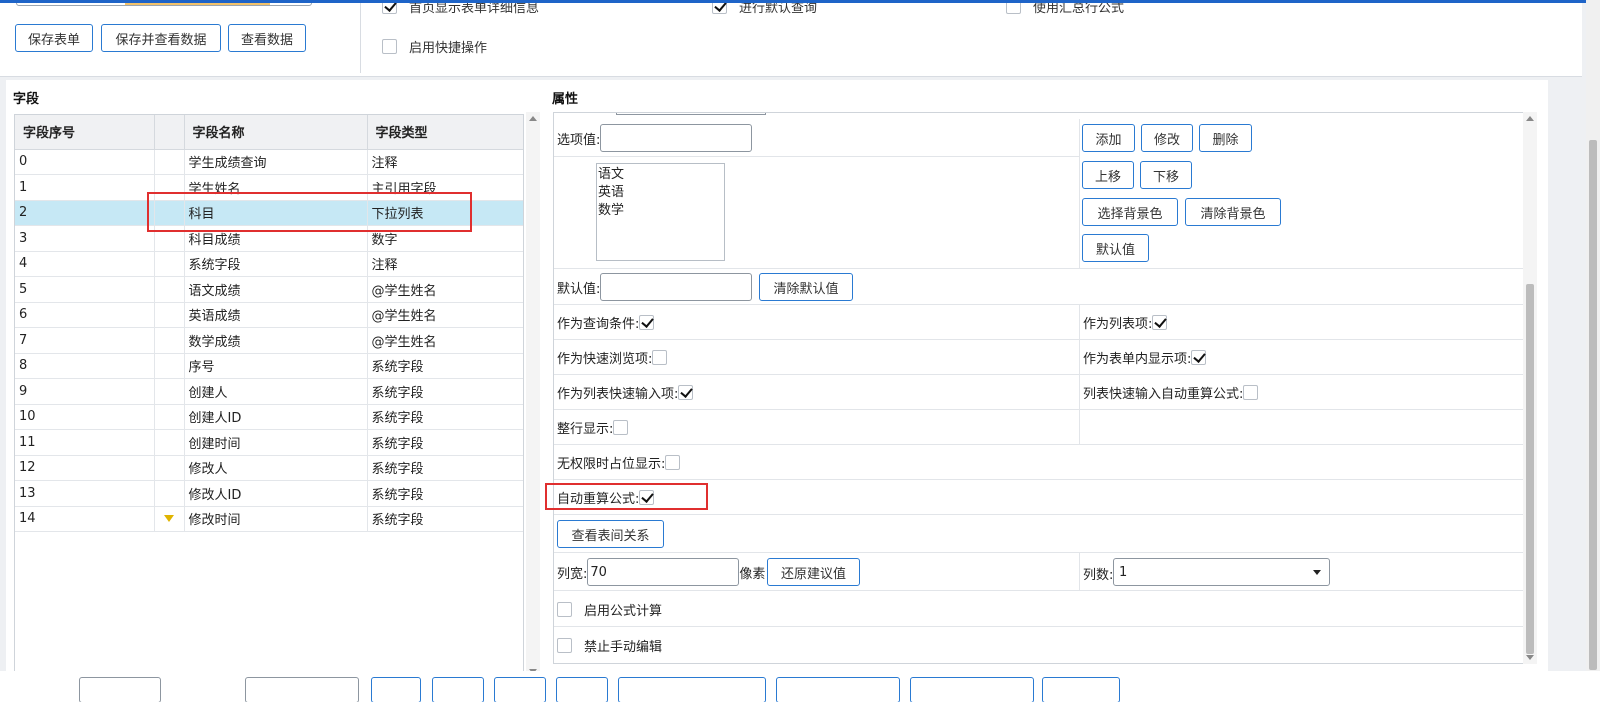  I want to click on move-up-button: 上移, so click(1108, 175).